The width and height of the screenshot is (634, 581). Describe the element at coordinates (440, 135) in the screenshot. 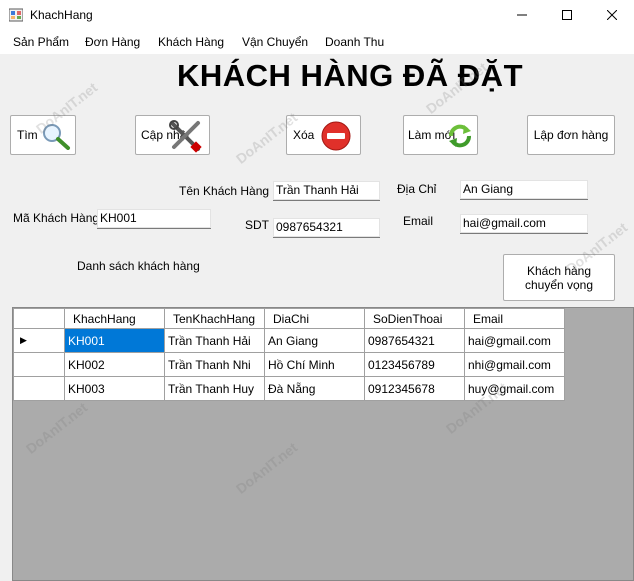

I see `refresh-button: Làm mới` at that location.